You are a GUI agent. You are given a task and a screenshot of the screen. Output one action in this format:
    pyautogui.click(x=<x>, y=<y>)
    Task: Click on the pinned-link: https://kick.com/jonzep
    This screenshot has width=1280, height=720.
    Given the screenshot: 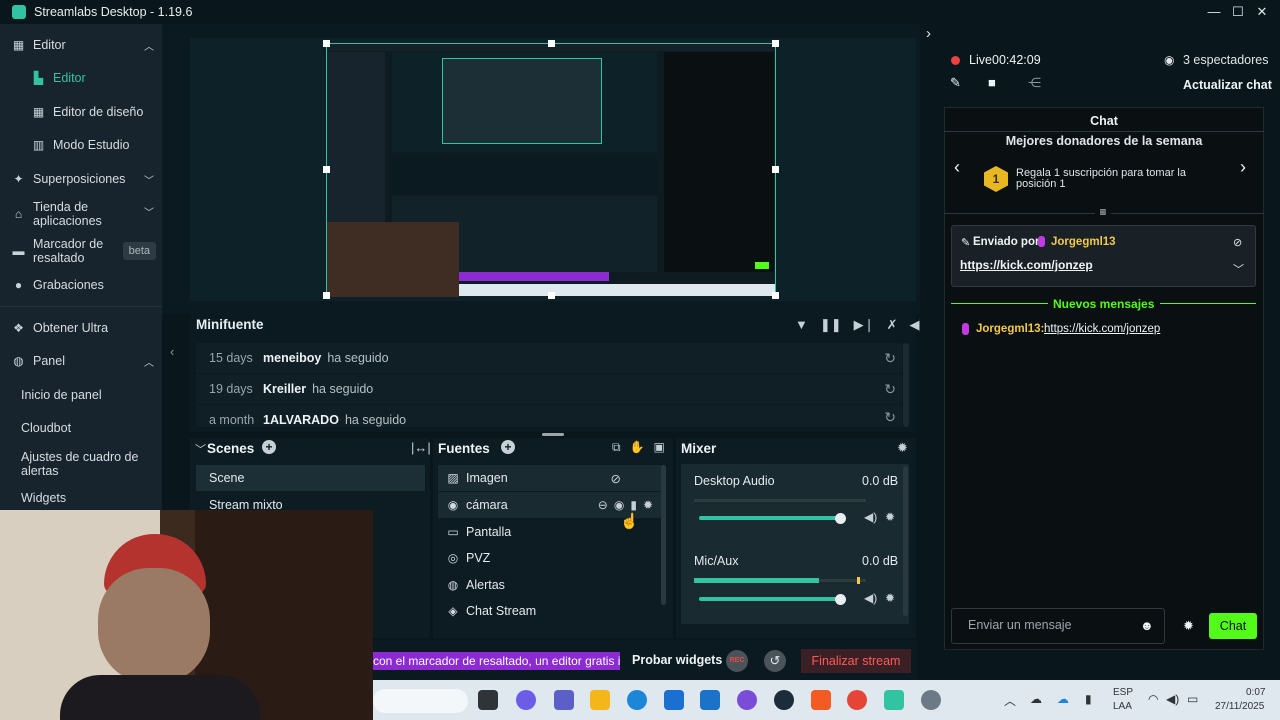 What is the action you would take?
    pyautogui.click(x=1026, y=265)
    